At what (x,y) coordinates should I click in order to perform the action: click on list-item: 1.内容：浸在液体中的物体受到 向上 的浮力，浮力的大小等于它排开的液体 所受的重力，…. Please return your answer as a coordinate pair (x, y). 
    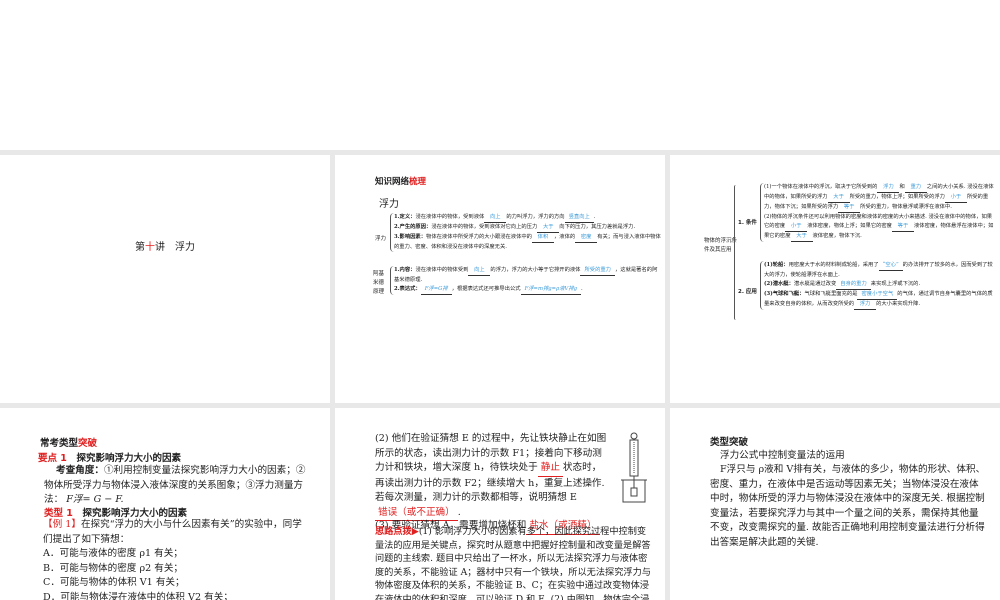
    Looking at the image, I should click on (528, 275).